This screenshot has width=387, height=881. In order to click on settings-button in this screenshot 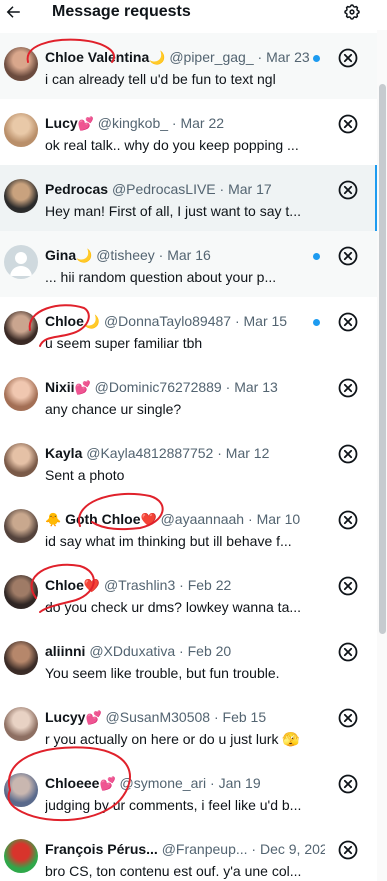, I will do `click(352, 12)`.